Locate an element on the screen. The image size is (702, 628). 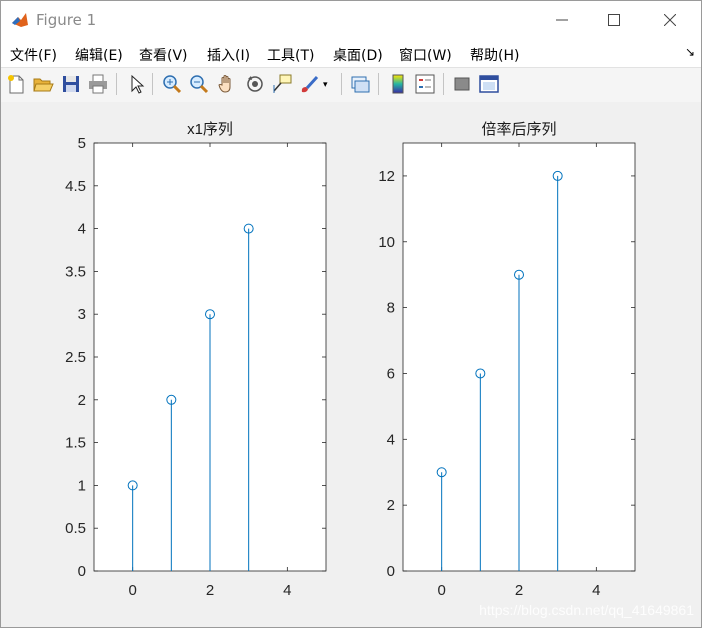
print-icon is located at coordinates (98, 84).